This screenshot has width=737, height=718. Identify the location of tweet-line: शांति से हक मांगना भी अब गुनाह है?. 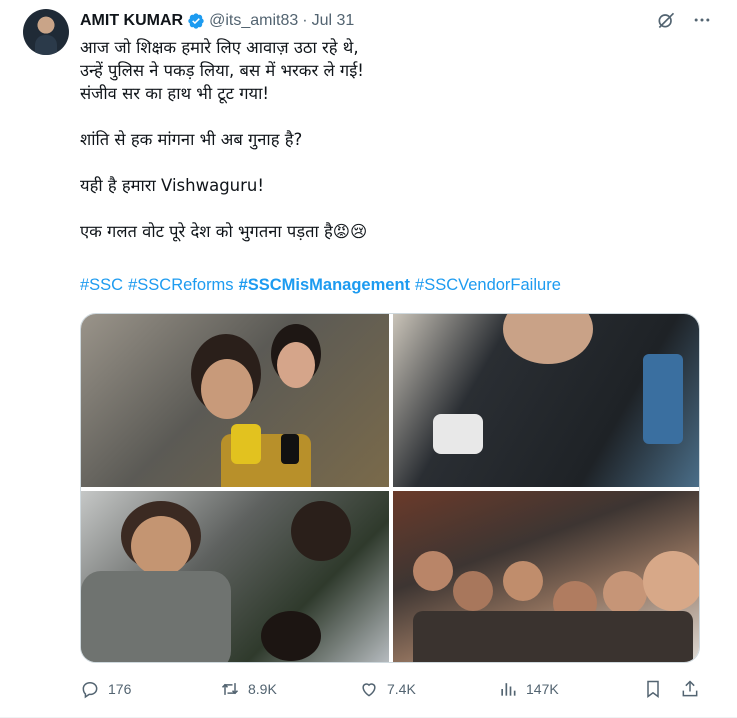
(191, 139).